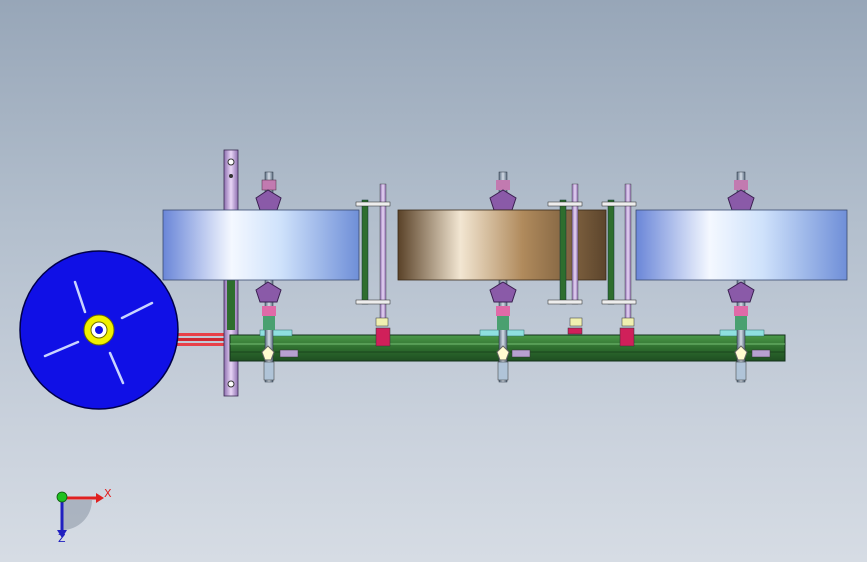  Describe the element at coordinates (108, 493) in the screenshot. I see `triad-x-label: X` at that location.